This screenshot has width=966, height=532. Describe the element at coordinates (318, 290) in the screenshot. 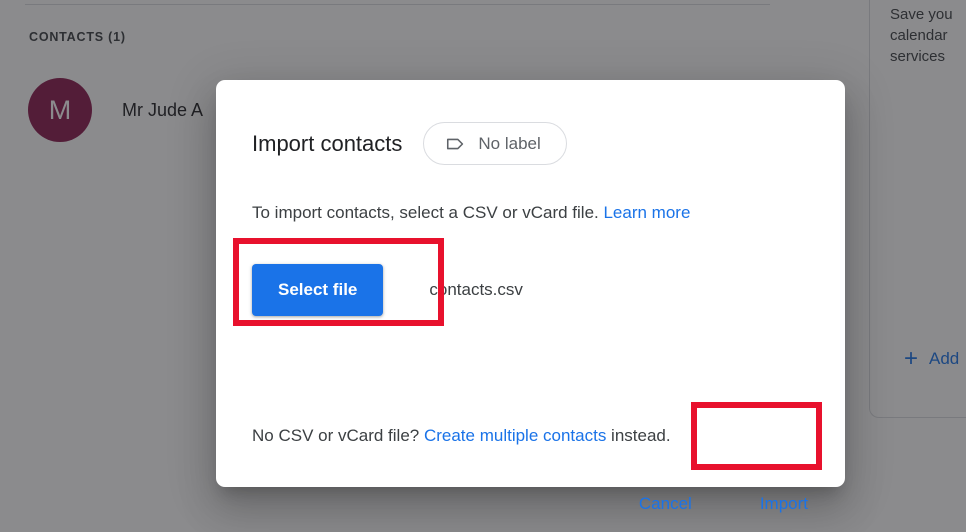

I see `select-file-button: Select file` at that location.